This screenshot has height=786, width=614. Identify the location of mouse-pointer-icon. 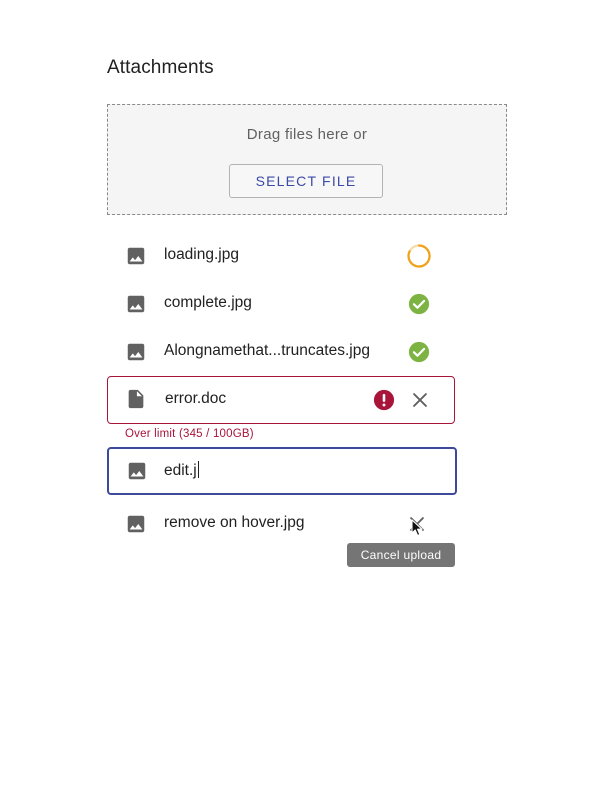
(417, 528).